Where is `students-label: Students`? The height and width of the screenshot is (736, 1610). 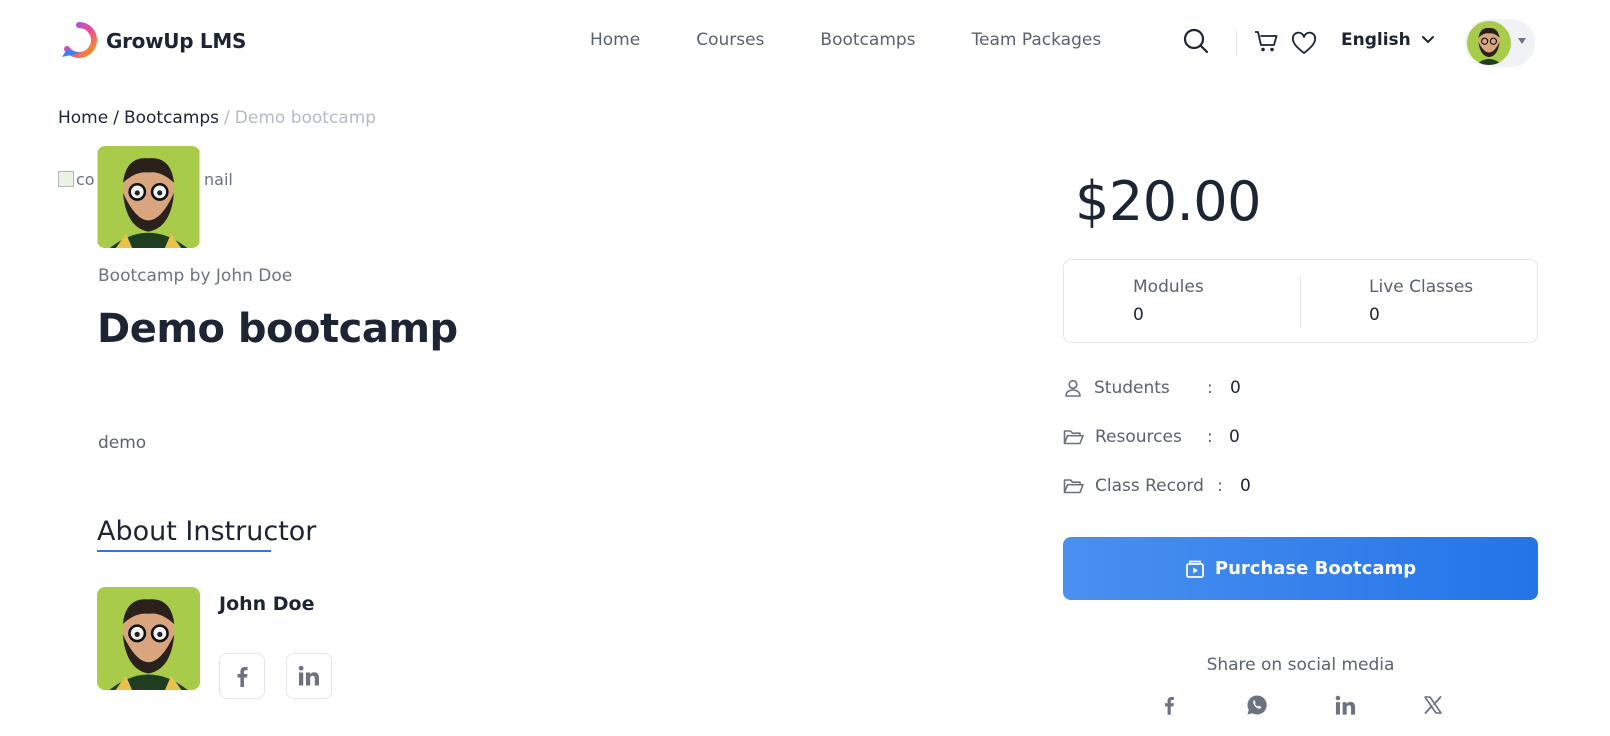 students-label: Students is located at coordinates (1132, 388).